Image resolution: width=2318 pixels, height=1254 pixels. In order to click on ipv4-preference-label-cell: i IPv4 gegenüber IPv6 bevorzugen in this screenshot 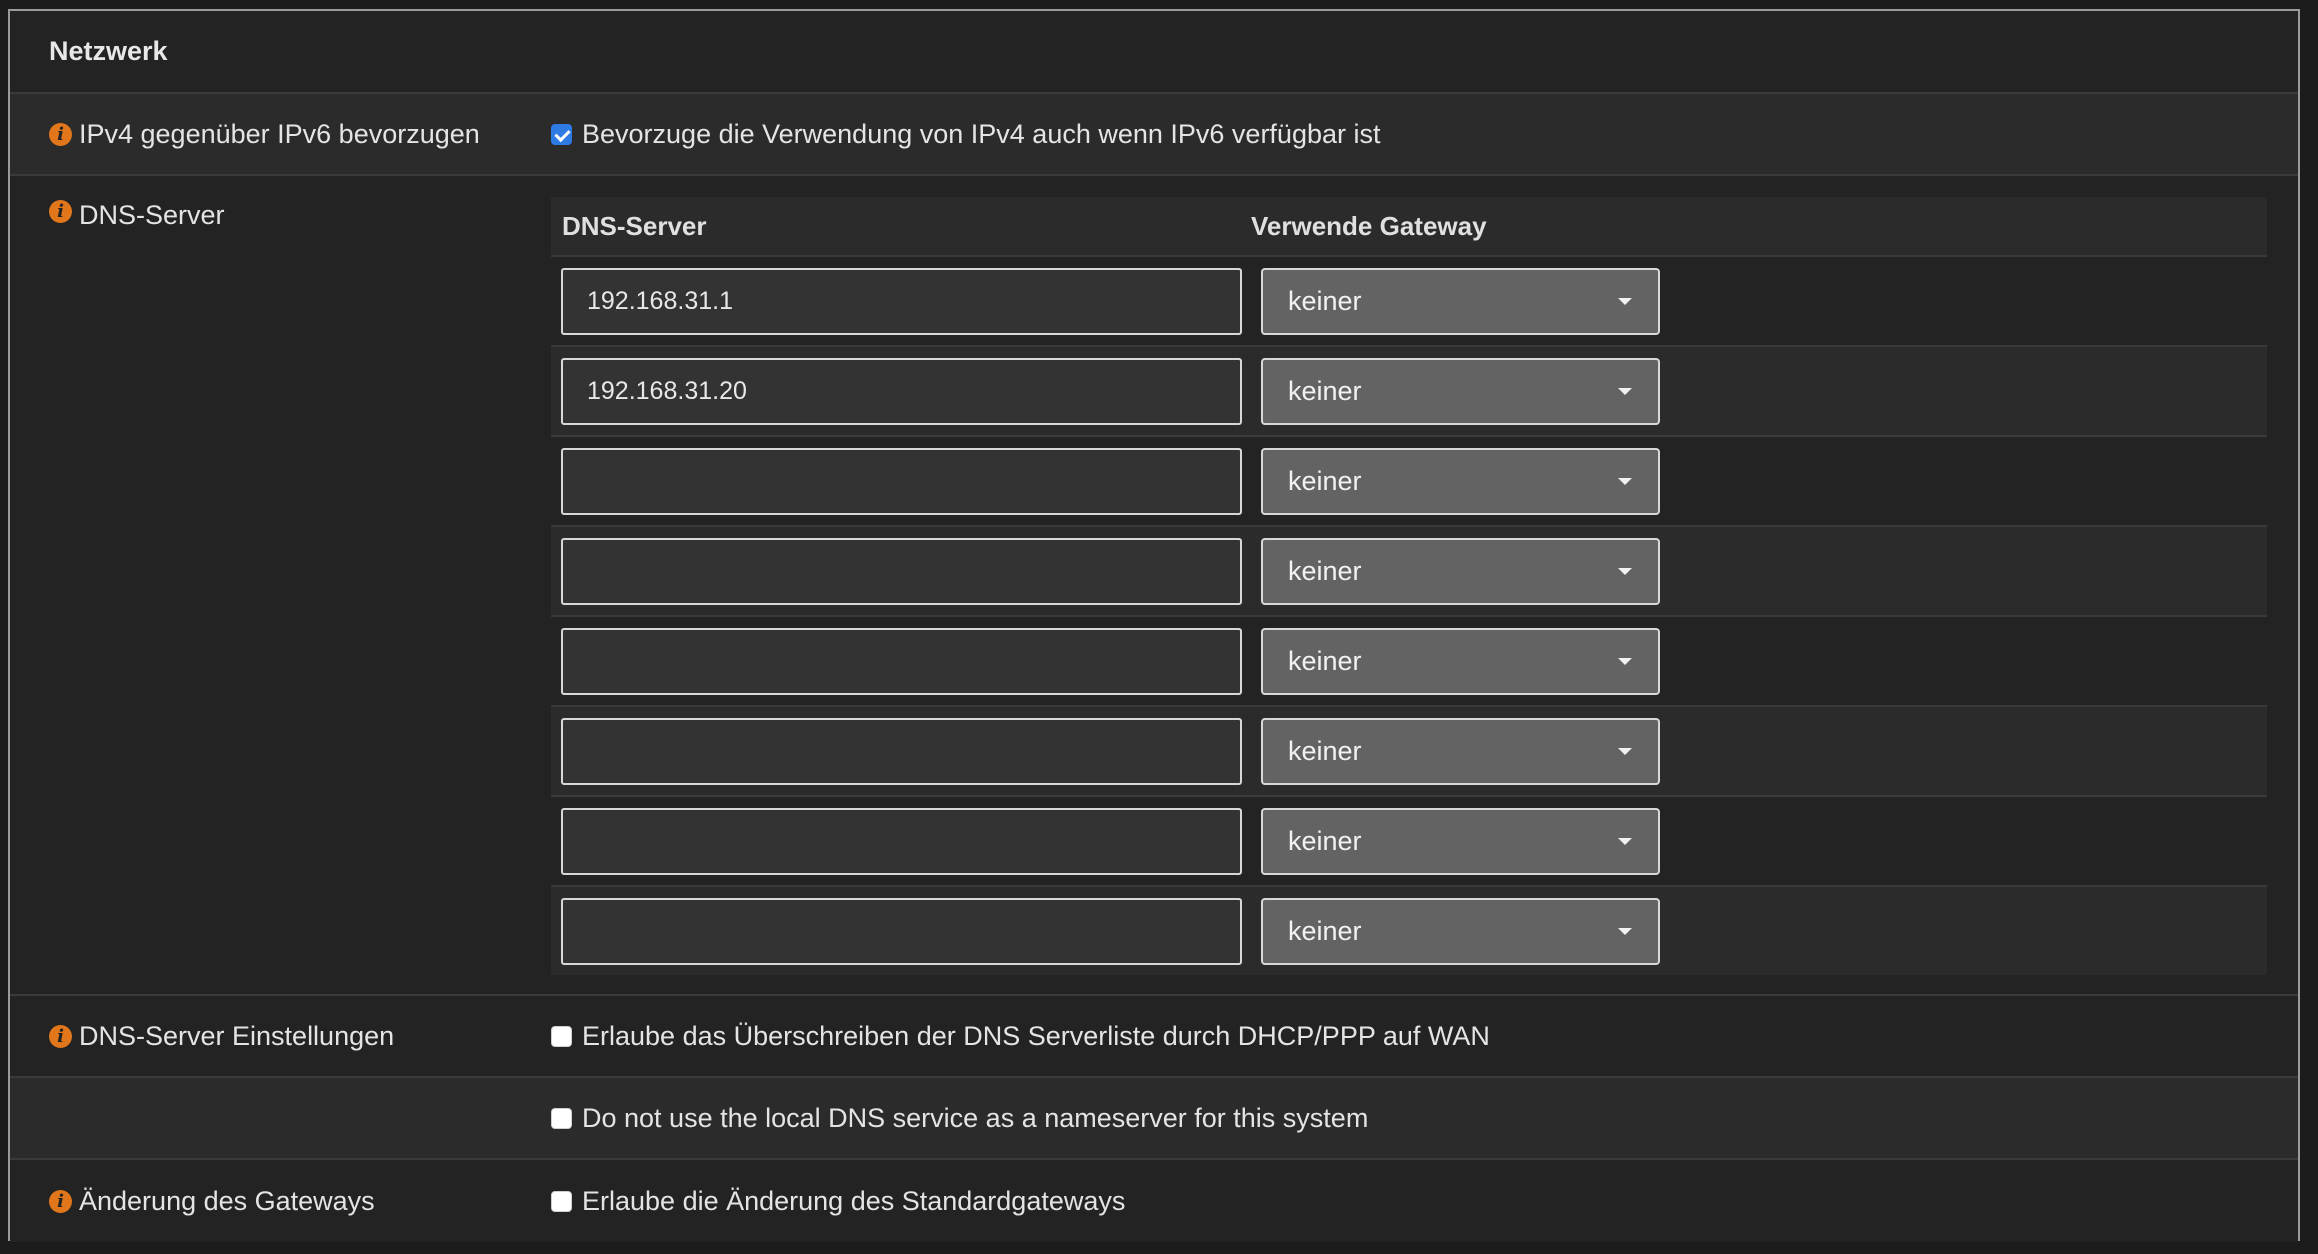, I will do `click(280, 134)`.